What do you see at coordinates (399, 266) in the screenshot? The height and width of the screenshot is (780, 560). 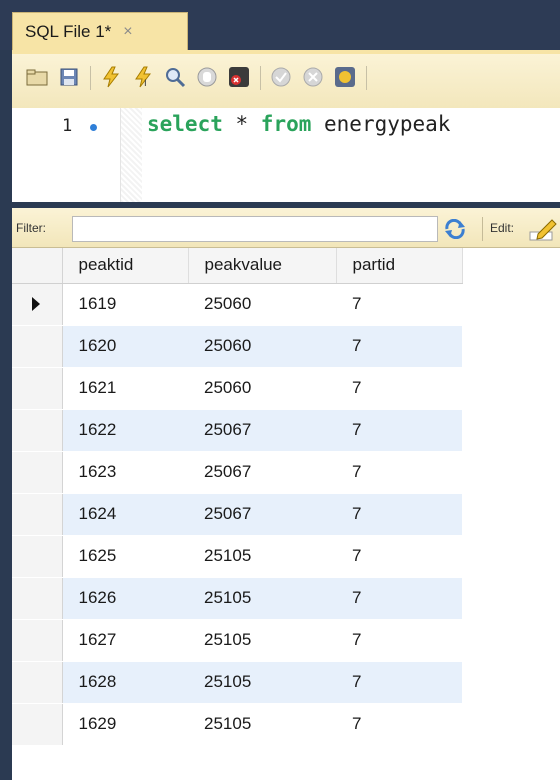 I see `column-header-partid: partid` at bounding box center [399, 266].